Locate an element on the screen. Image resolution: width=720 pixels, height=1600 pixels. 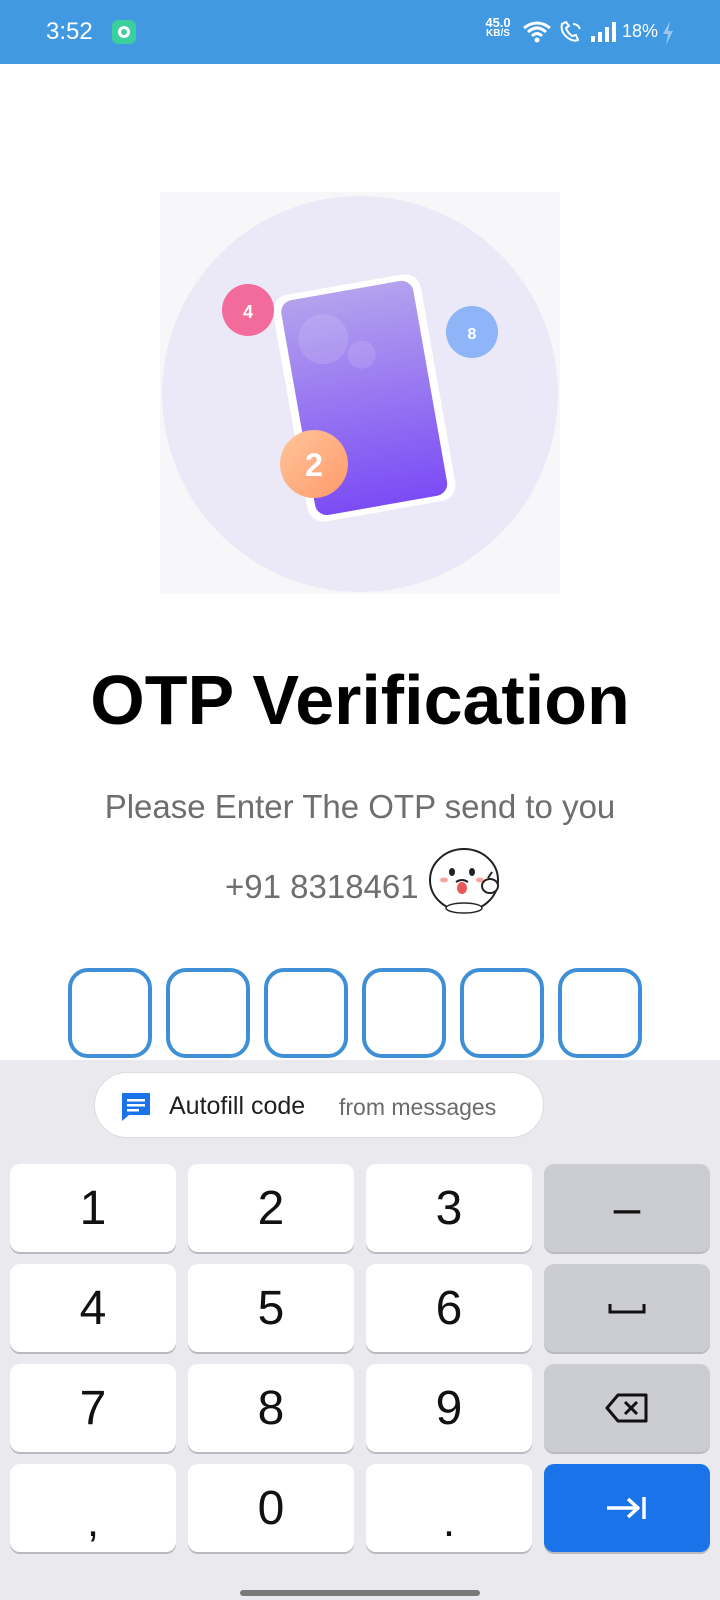
key-period: . is located at coordinates (449, 1508).